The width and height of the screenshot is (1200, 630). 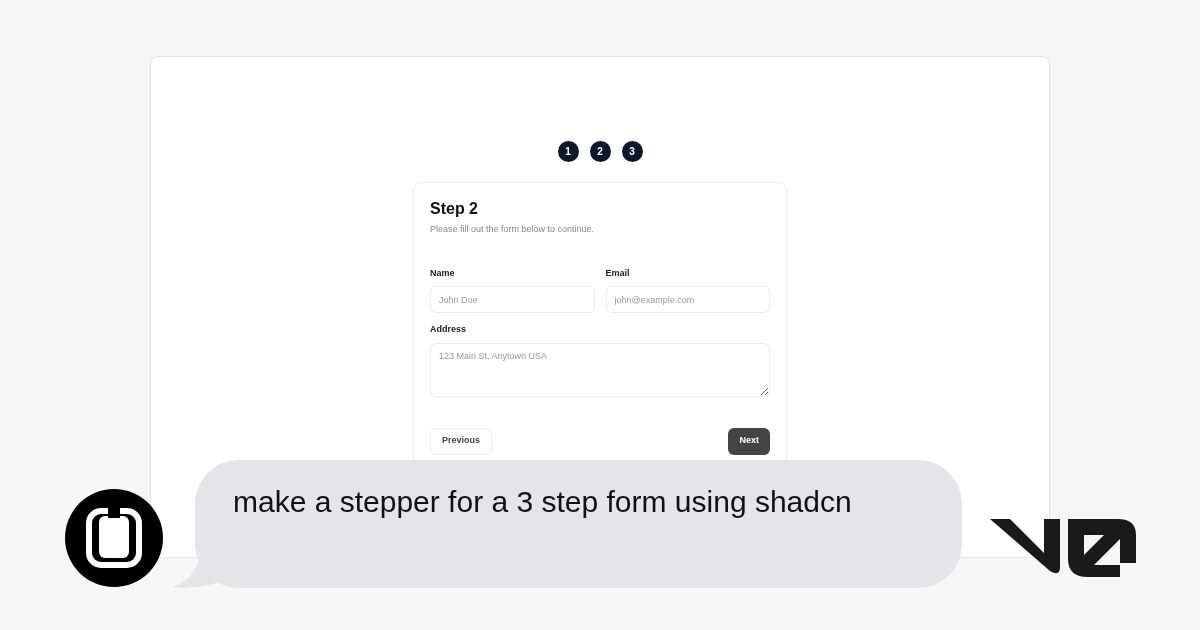 I want to click on field-label: Name, so click(x=443, y=273).